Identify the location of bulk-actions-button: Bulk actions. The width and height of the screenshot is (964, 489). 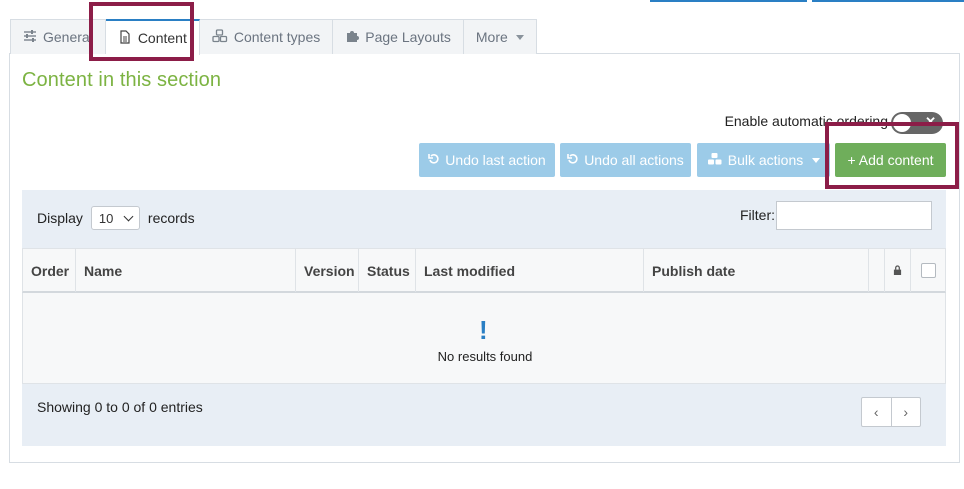
(763, 160).